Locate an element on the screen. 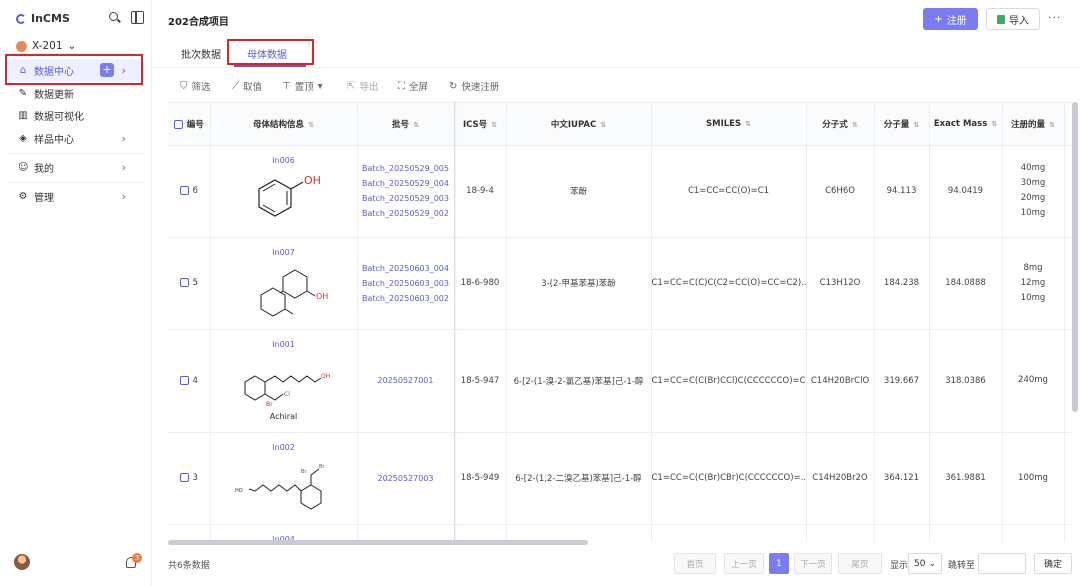 This screenshot has height=586, width=1080. highlight-box is located at coordinates (74, 69).